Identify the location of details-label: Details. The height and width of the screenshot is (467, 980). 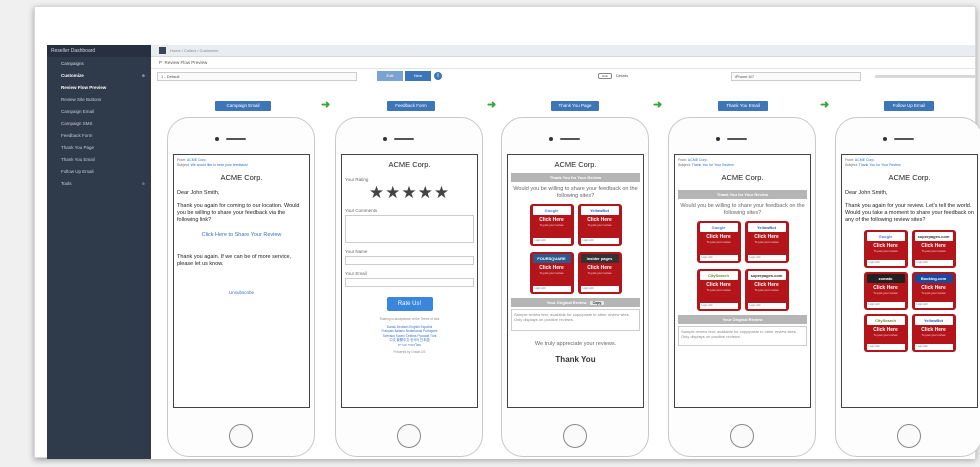
(622, 75).